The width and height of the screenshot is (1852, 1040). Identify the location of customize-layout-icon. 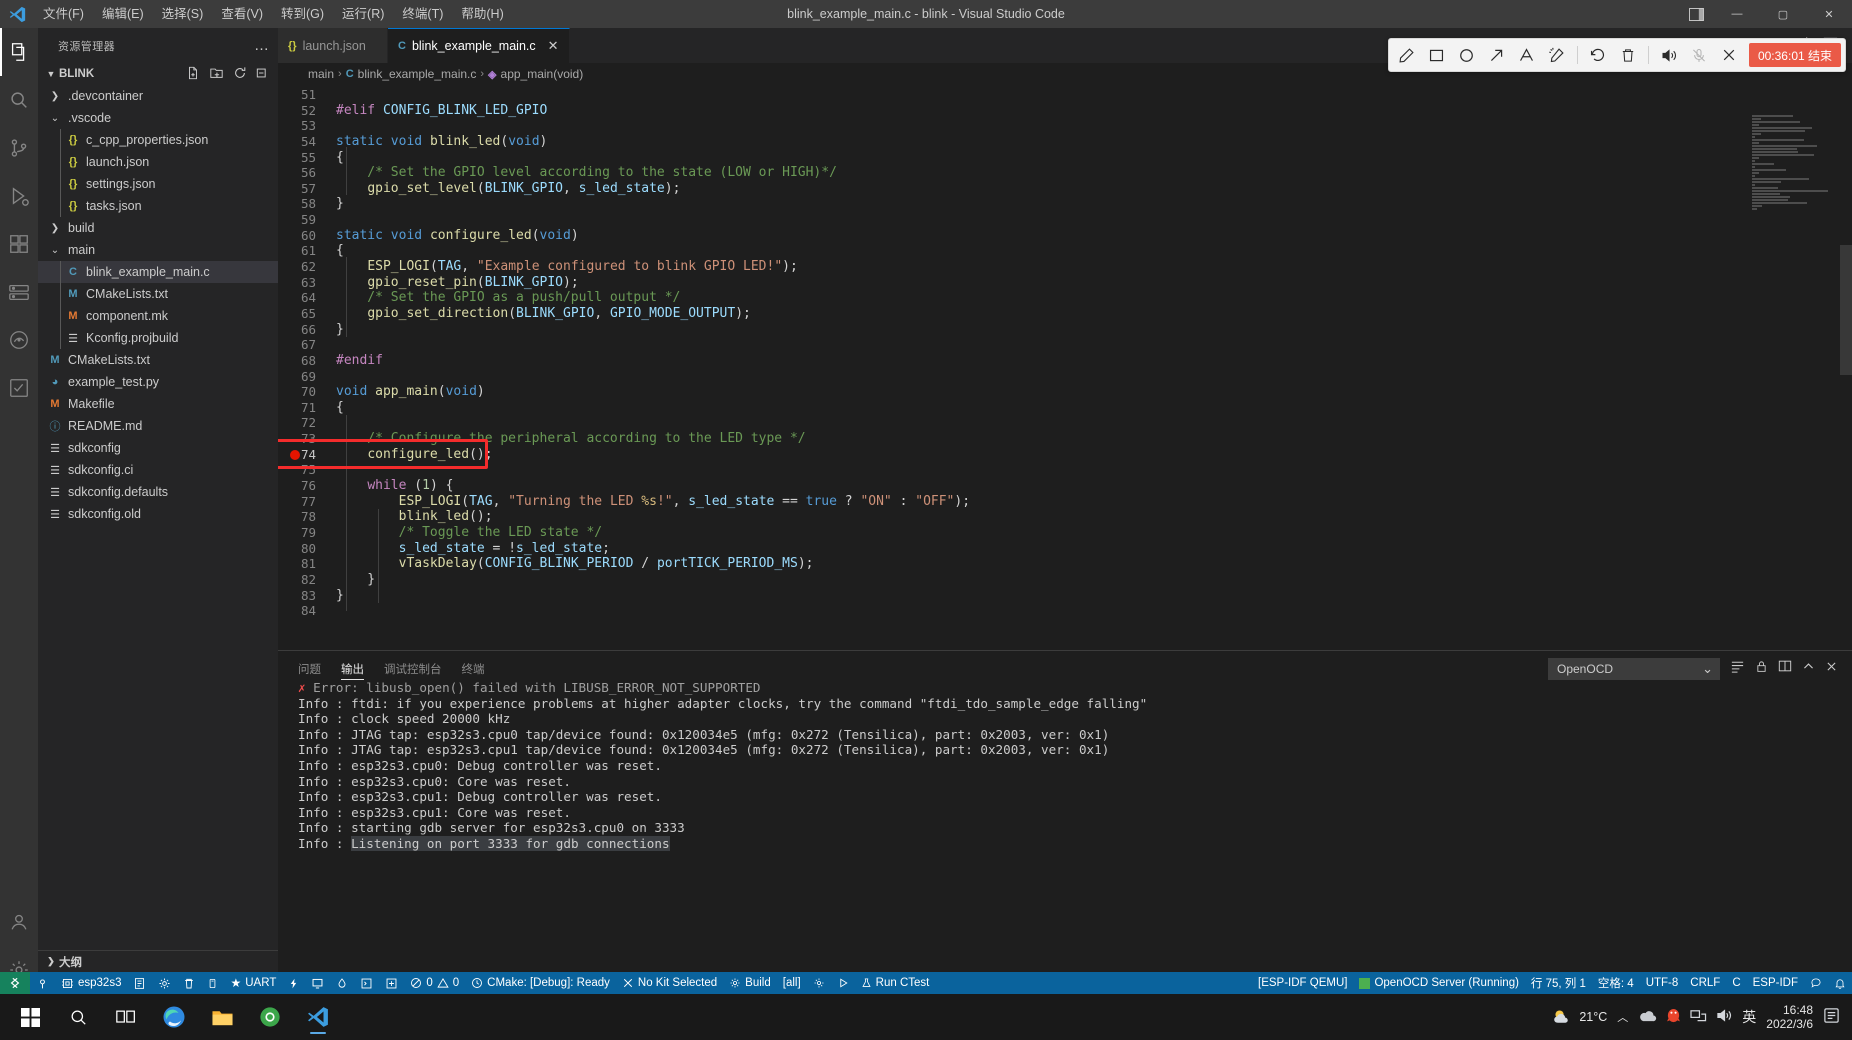
(1696, 14).